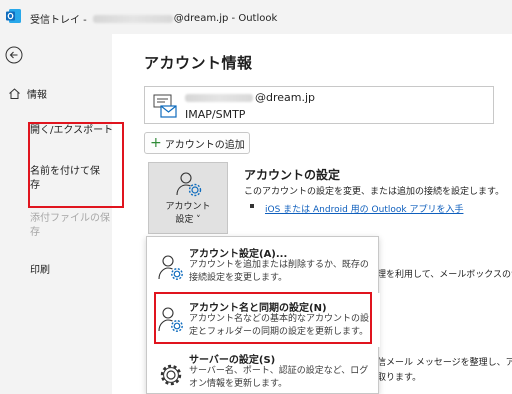  Describe the element at coordinates (285, 97) in the screenshot. I see `account-email-domain: @dream.jp` at that location.